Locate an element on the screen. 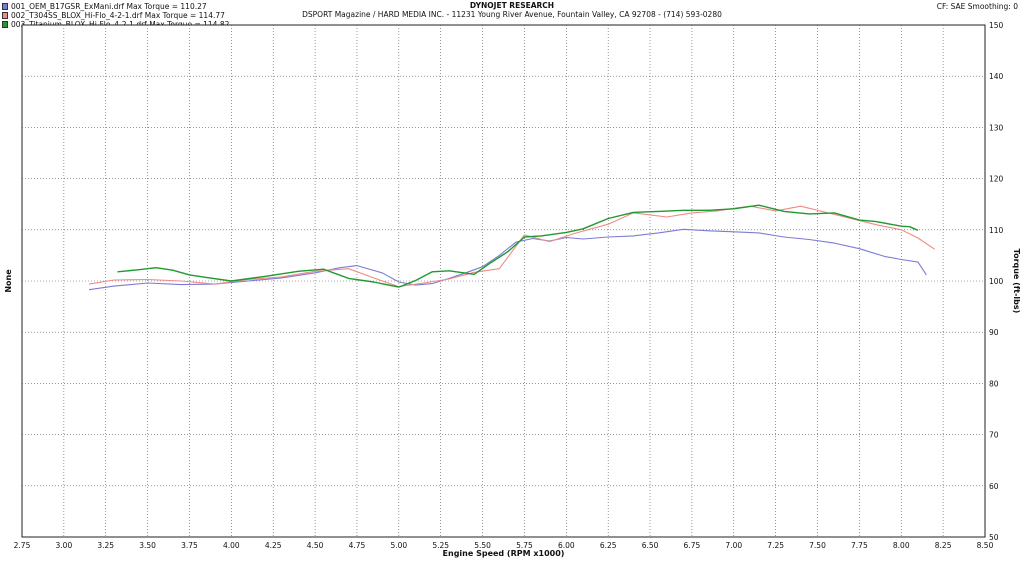 Image resolution: width=1024 pixels, height=561 pixels. x-tick-label: 4.50 is located at coordinates (315, 545).